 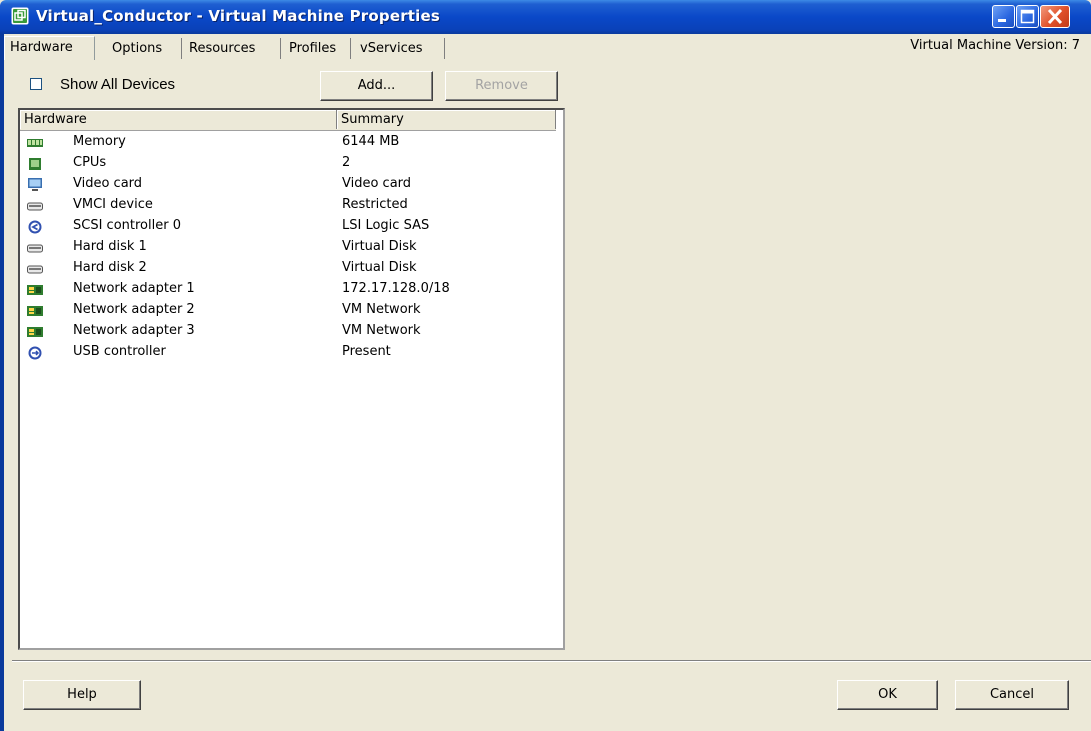 I want to click on maximize-button, so click(x=1027, y=16).